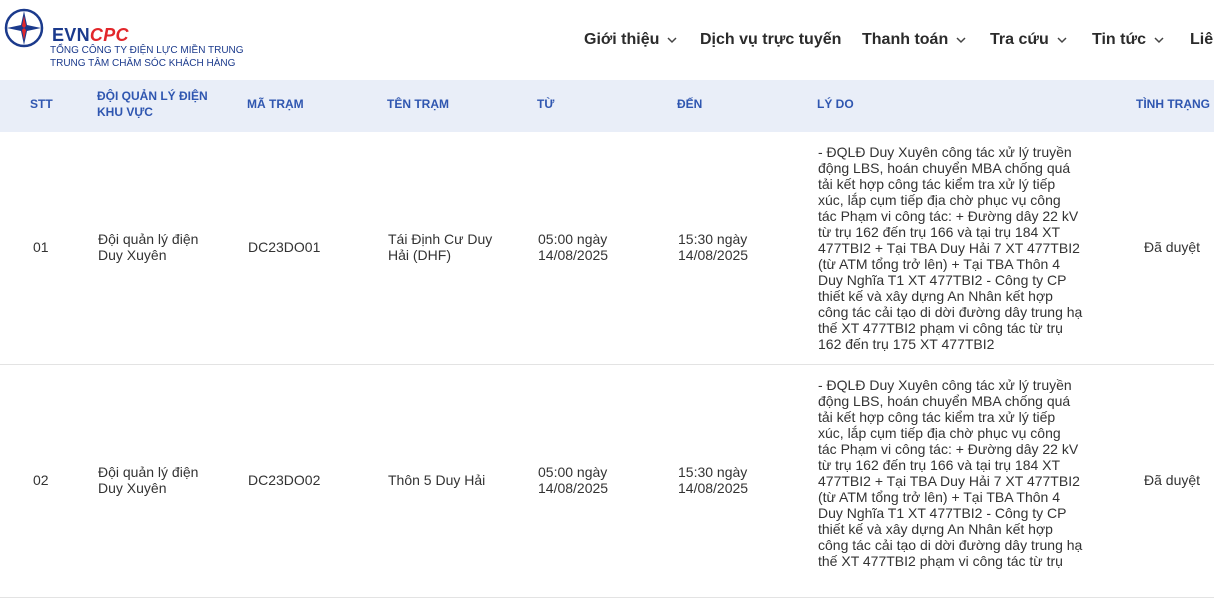 Image resolution: width=1214 pixels, height=598 pixels. Describe the element at coordinates (41, 247) in the screenshot. I see `cell-stt: 01` at that location.